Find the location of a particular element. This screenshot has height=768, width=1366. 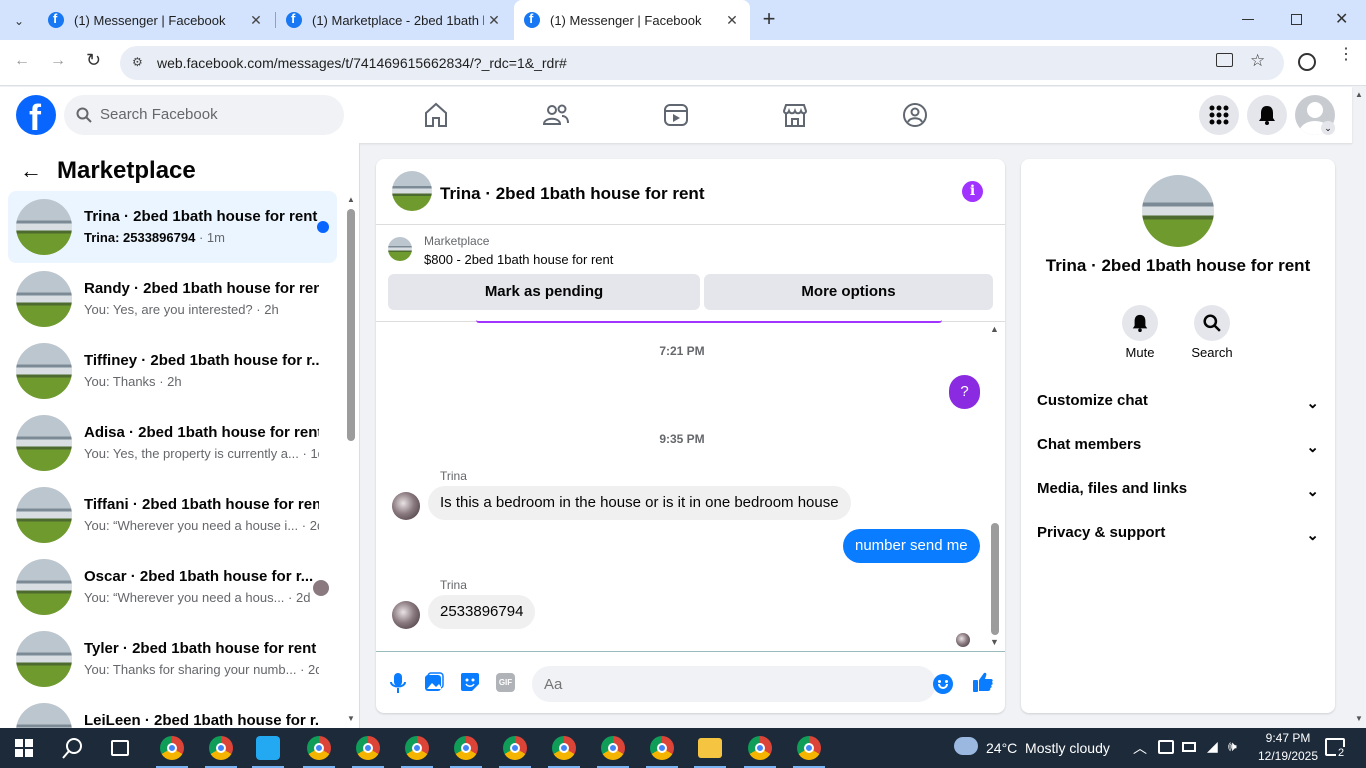

forward-icon: → is located at coordinates (58, 61).